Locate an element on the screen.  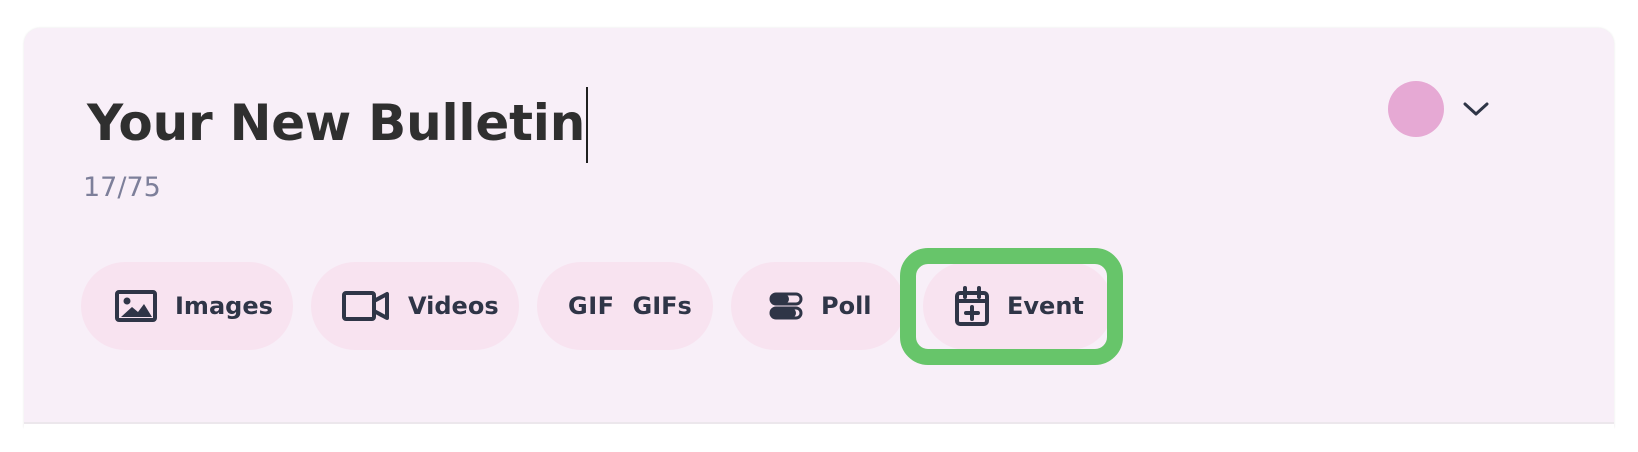
author-picker is located at coordinates (1439, 109).